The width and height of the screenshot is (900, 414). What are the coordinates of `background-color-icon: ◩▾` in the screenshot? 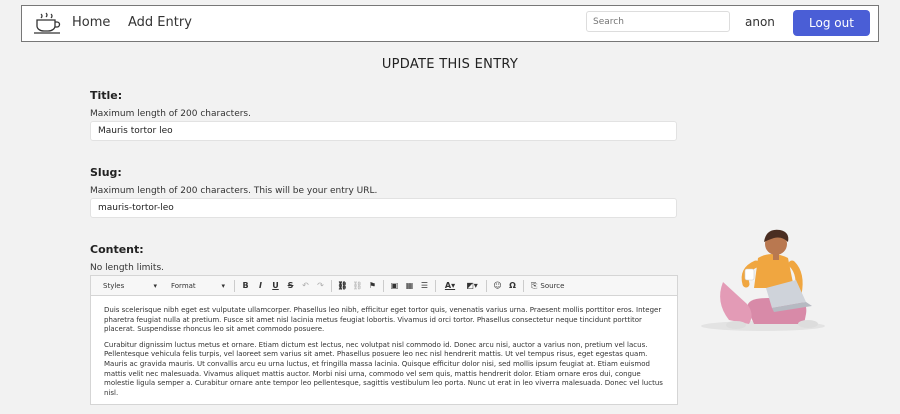 It's located at (472, 286).